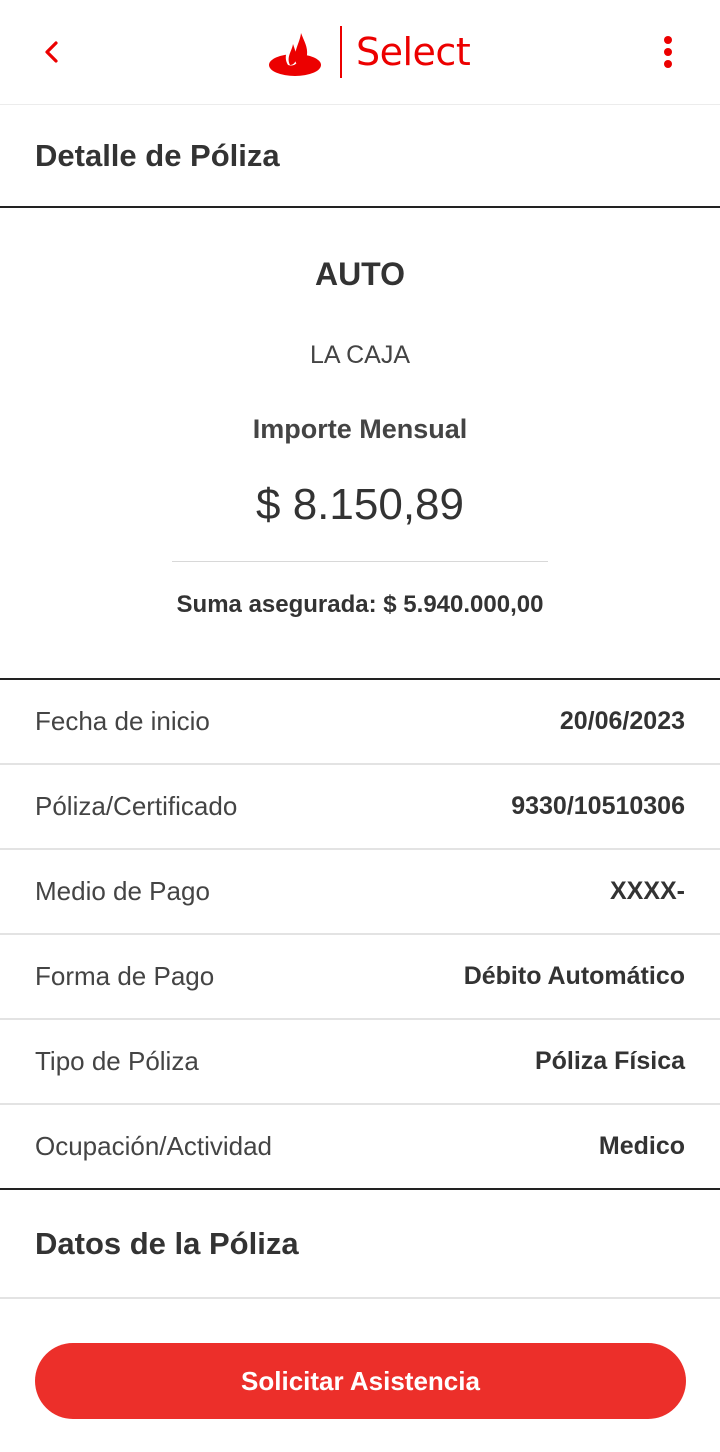  What do you see at coordinates (117, 1061) in the screenshot?
I see `detail-label: Tipo de Póliza` at bounding box center [117, 1061].